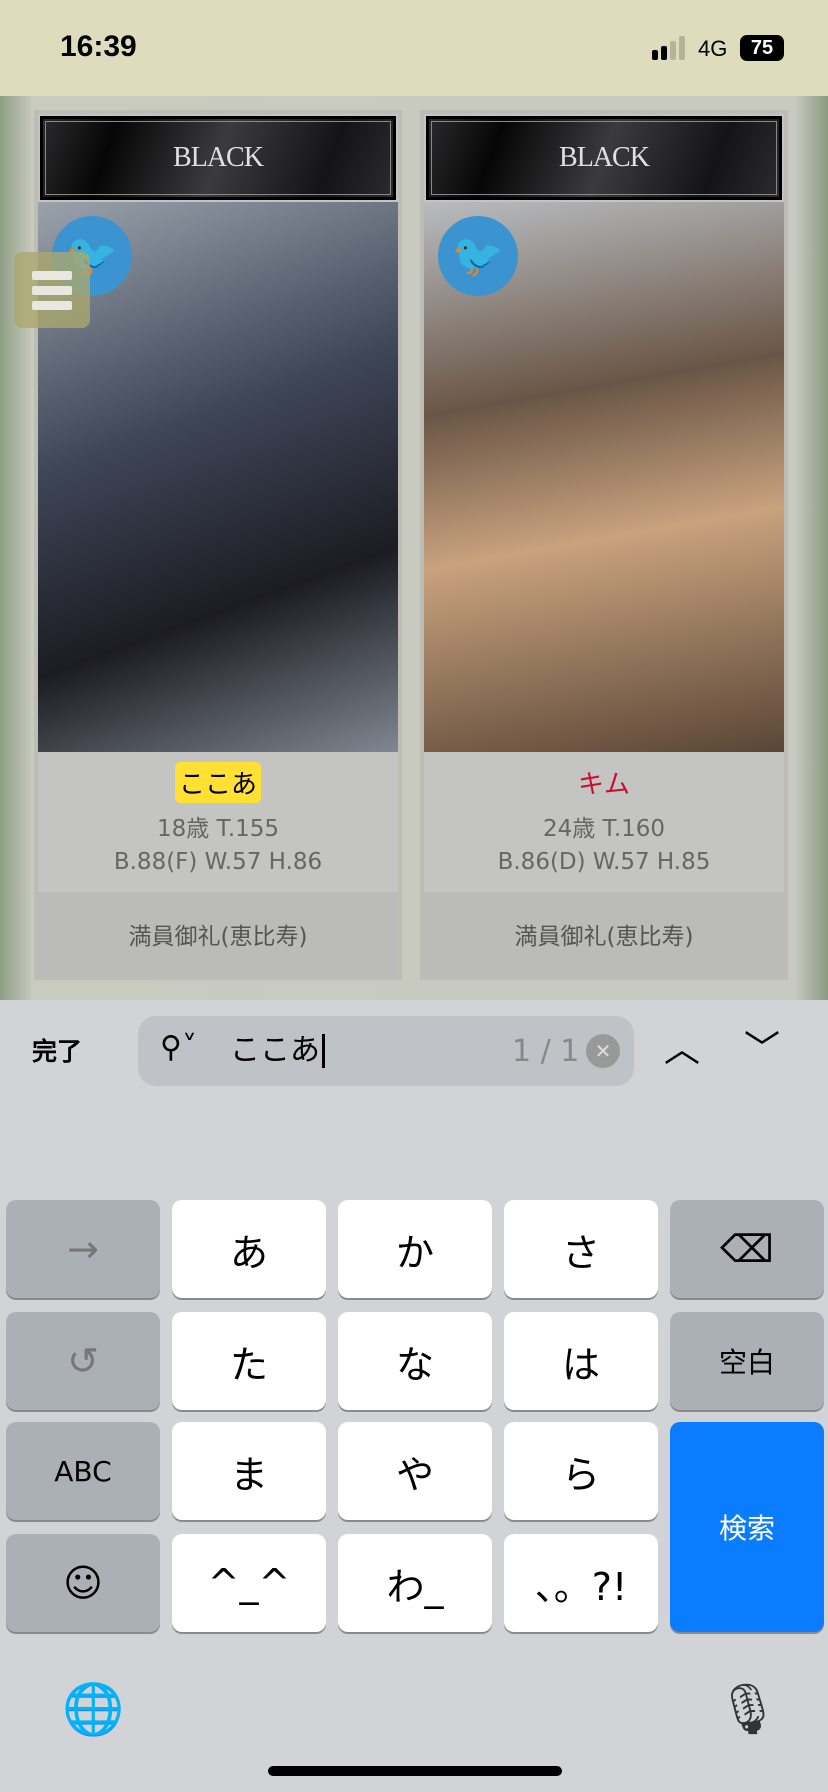  What do you see at coordinates (415, 1471) in the screenshot?
I see `key: や` at bounding box center [415, 1471].